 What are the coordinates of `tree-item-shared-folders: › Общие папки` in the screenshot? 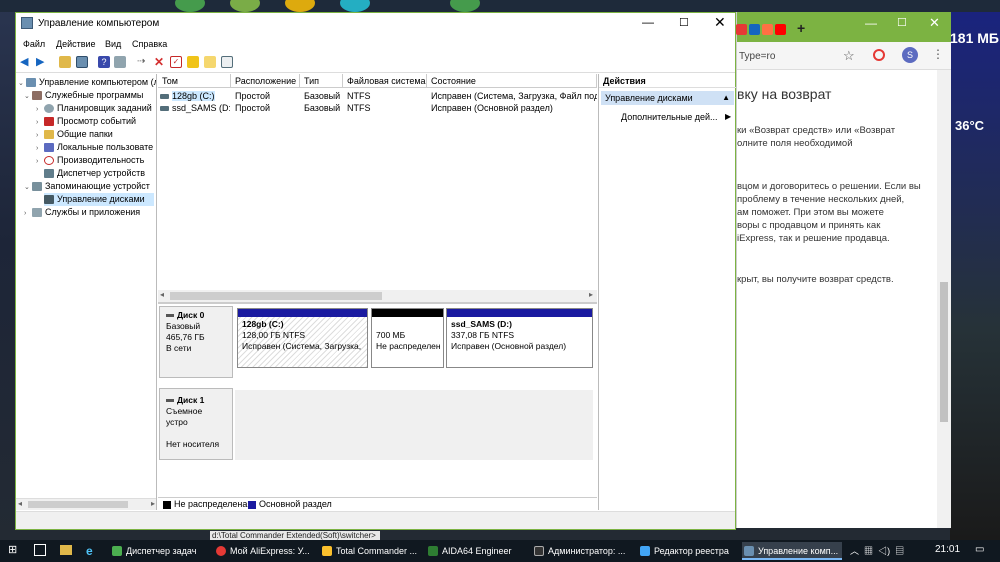 It's located at (74, 134).